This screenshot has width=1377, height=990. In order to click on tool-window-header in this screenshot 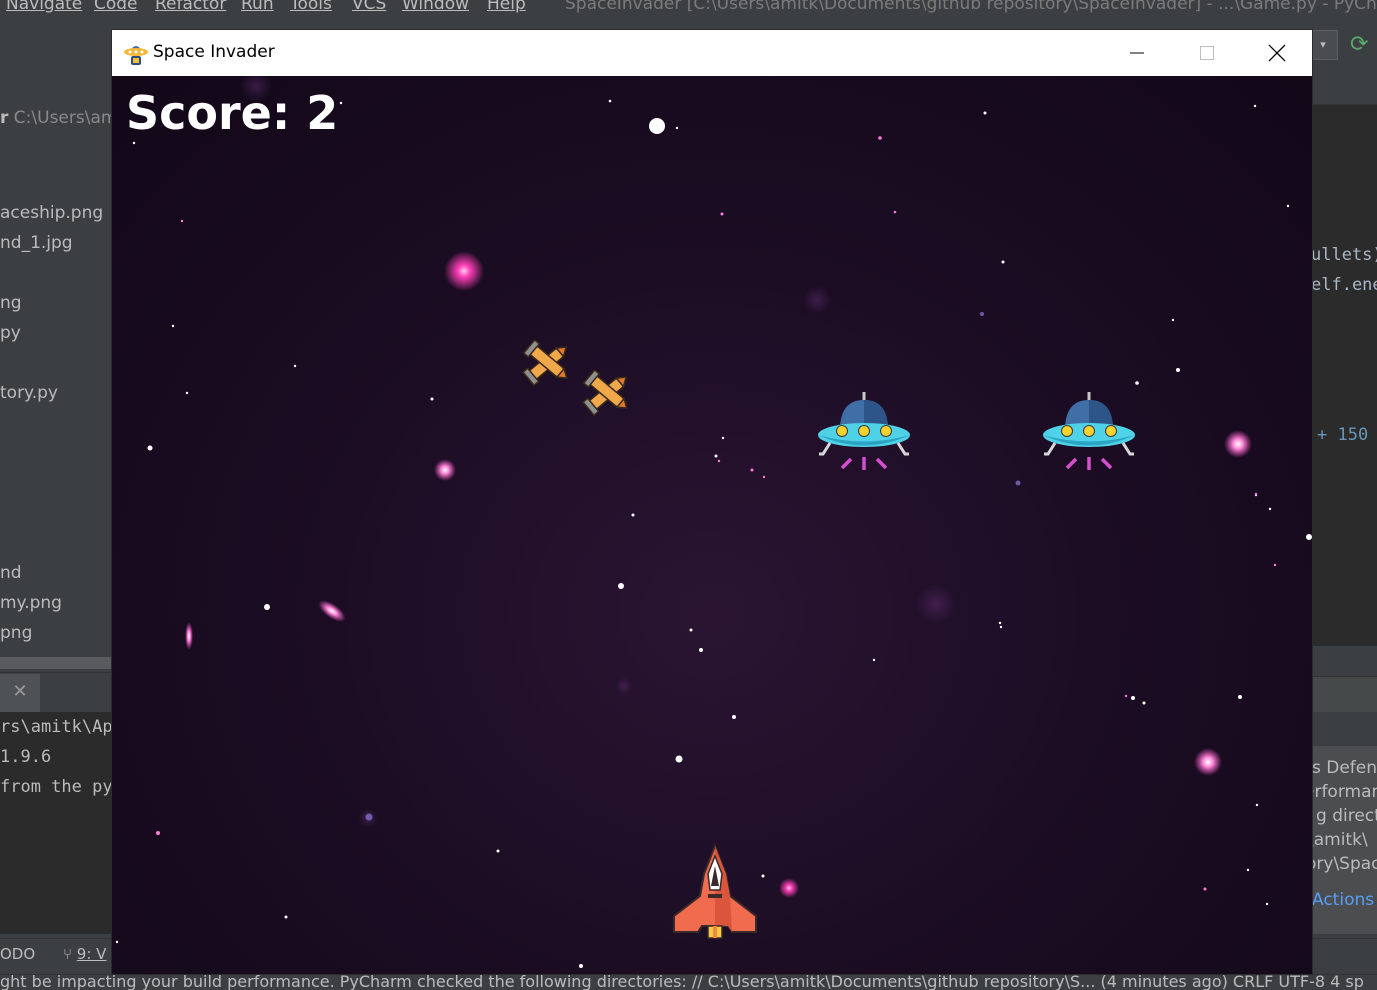, I will do `click(1344, 695)`.